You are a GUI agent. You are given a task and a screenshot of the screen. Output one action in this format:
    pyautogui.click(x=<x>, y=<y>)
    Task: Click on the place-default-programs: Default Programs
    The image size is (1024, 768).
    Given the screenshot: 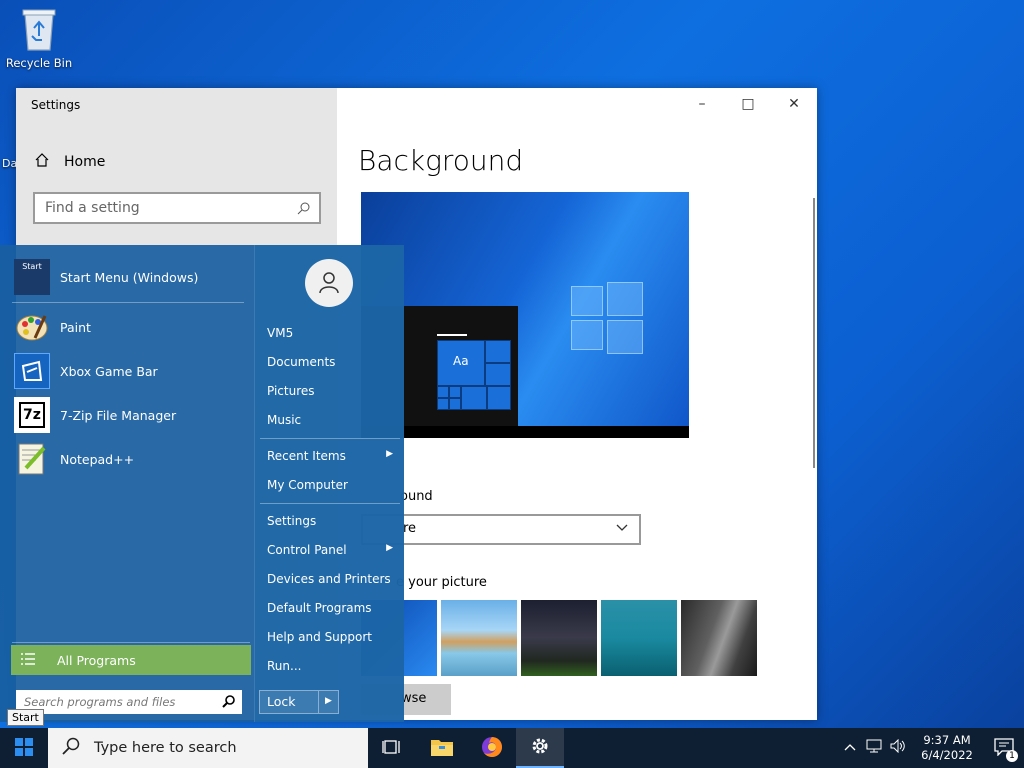 What is the action you would take?
    pyautogui.click(x=332, y=608)
    